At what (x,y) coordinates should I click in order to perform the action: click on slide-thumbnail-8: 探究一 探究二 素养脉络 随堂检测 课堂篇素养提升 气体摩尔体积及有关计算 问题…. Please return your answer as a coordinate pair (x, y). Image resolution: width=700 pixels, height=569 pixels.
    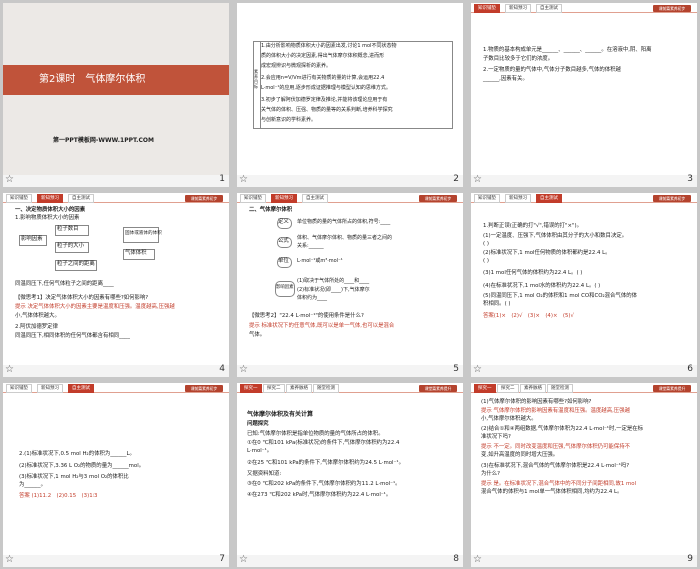
    Looking at the image, I should click on (350, 475).